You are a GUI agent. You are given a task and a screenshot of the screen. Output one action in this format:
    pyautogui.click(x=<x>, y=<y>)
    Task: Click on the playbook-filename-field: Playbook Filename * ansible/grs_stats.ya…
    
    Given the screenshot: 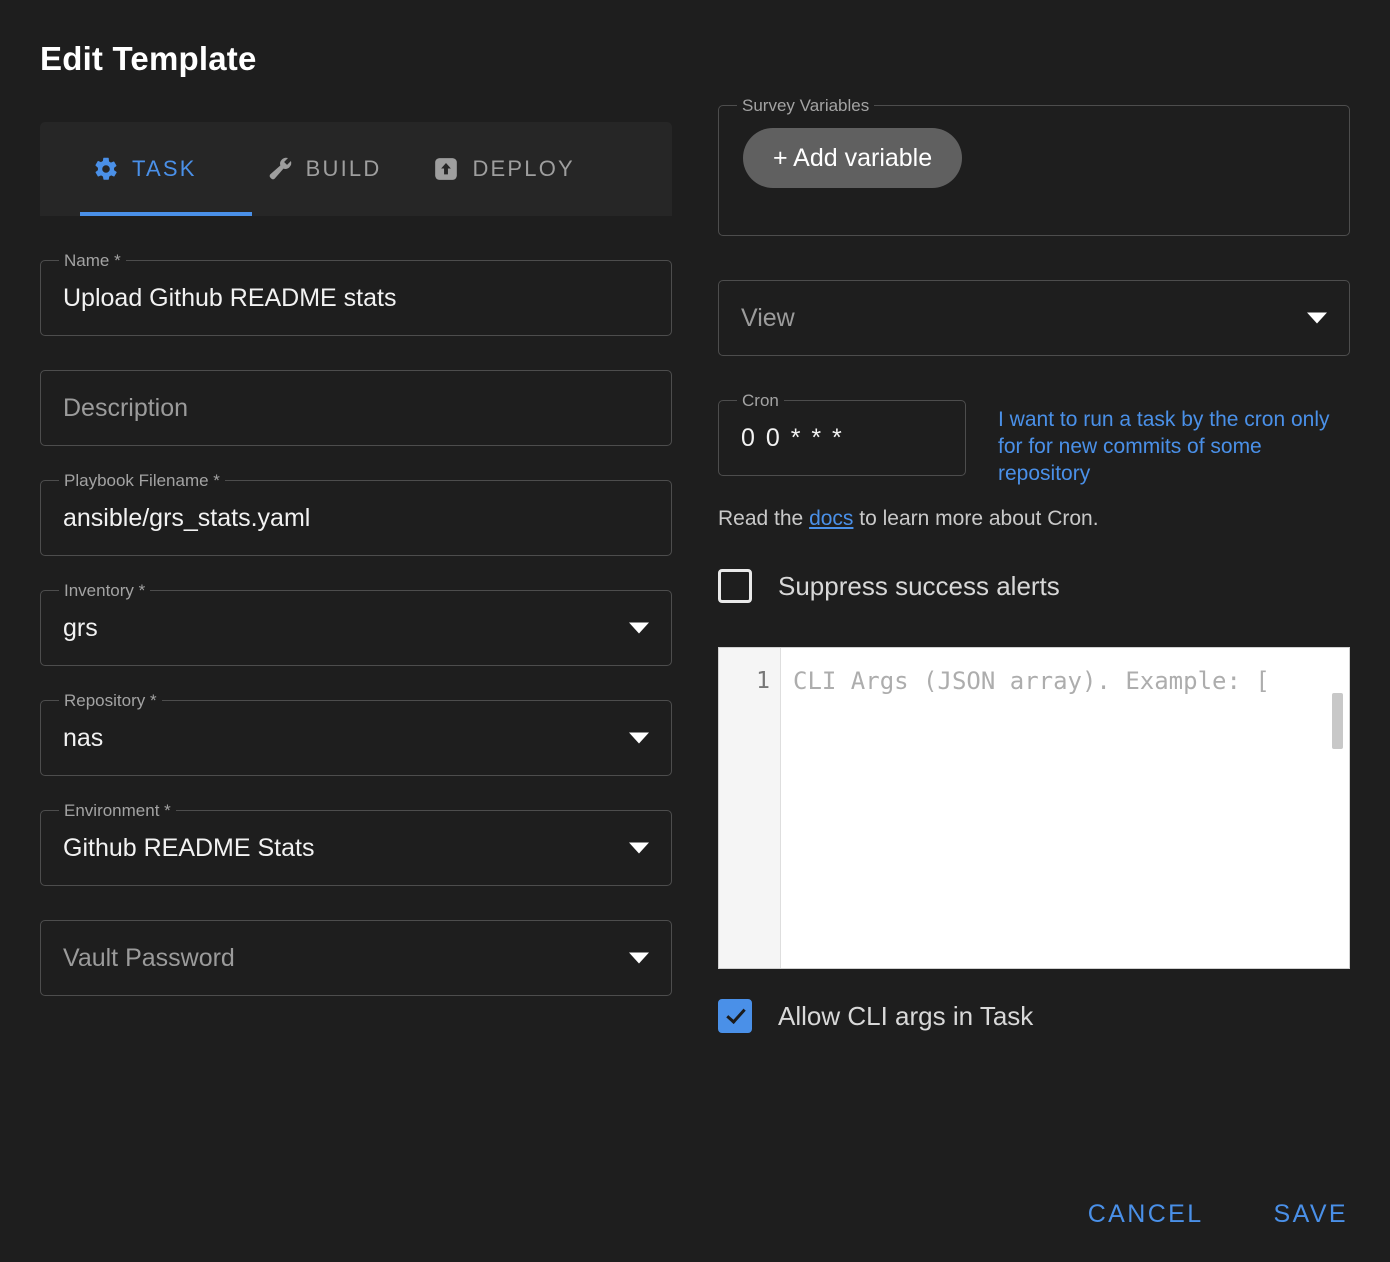 What is the action you would take?
    pyautogui.click(x=356, y=513)
    